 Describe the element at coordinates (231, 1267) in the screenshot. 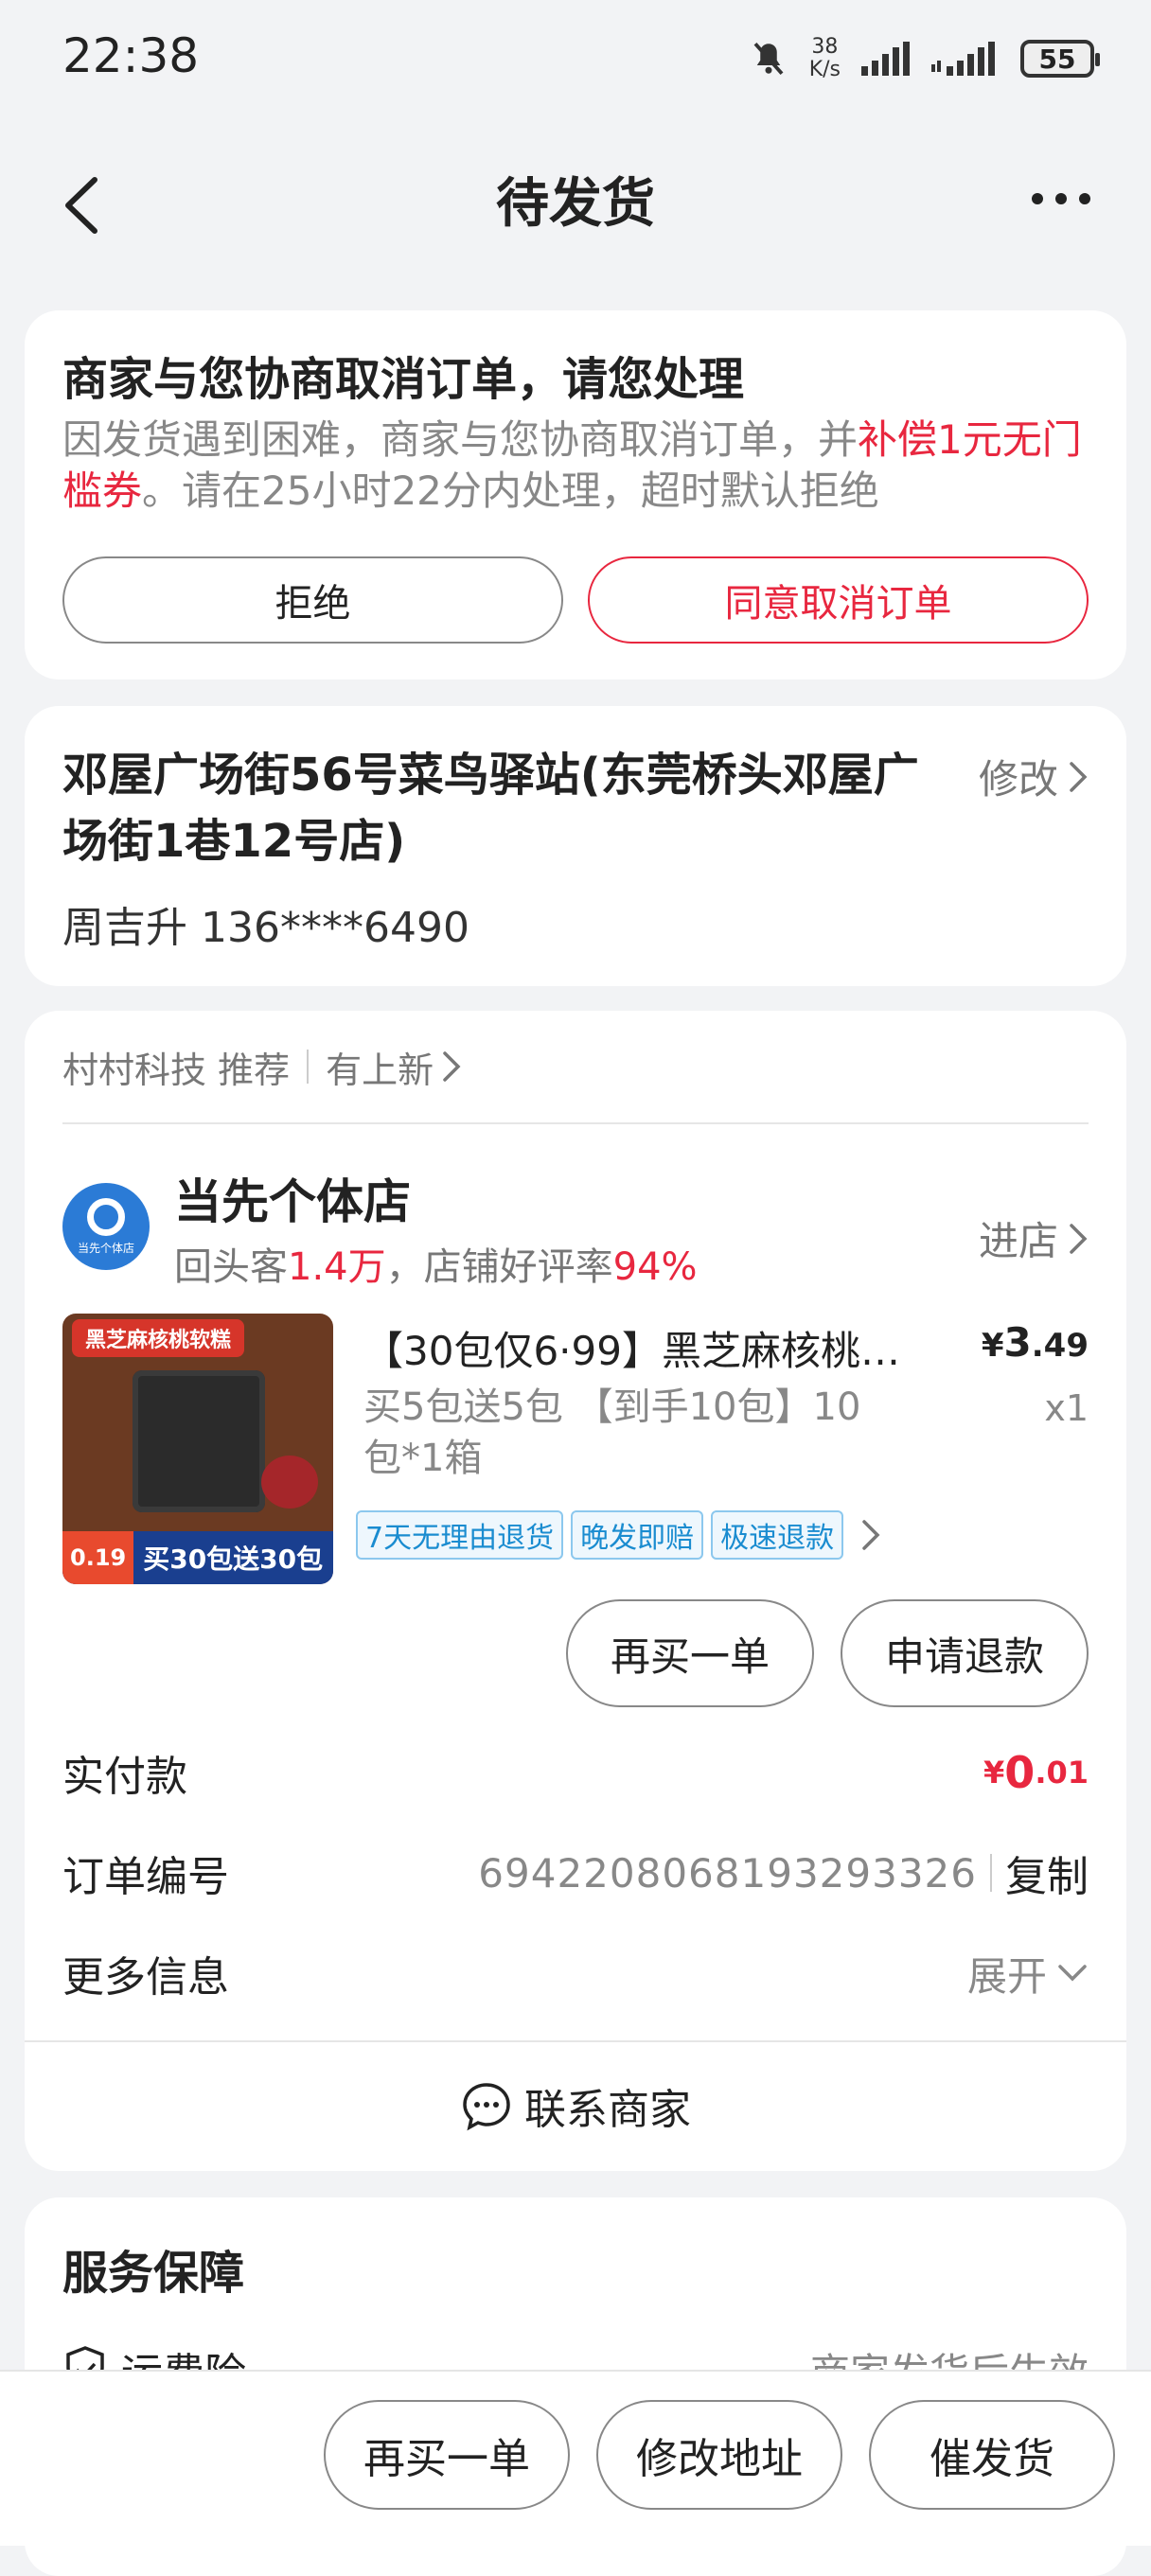

I see `repeat-customers-label: 回头客` at that location.